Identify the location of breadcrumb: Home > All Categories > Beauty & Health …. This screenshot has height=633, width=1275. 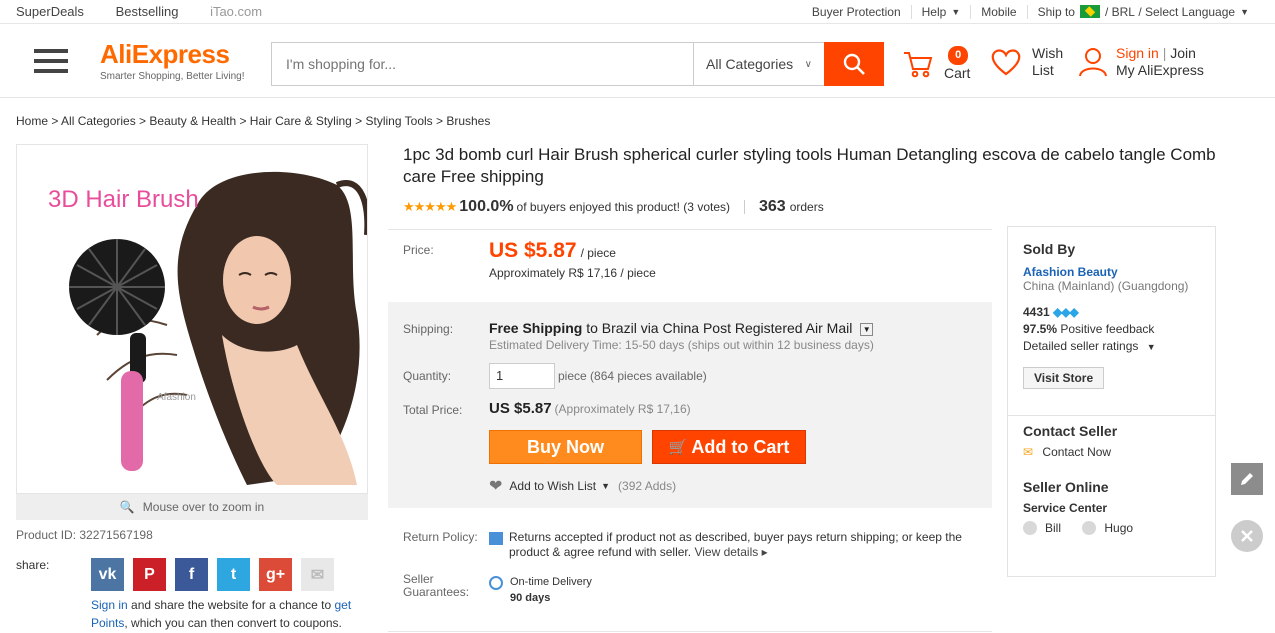
(253, 121).